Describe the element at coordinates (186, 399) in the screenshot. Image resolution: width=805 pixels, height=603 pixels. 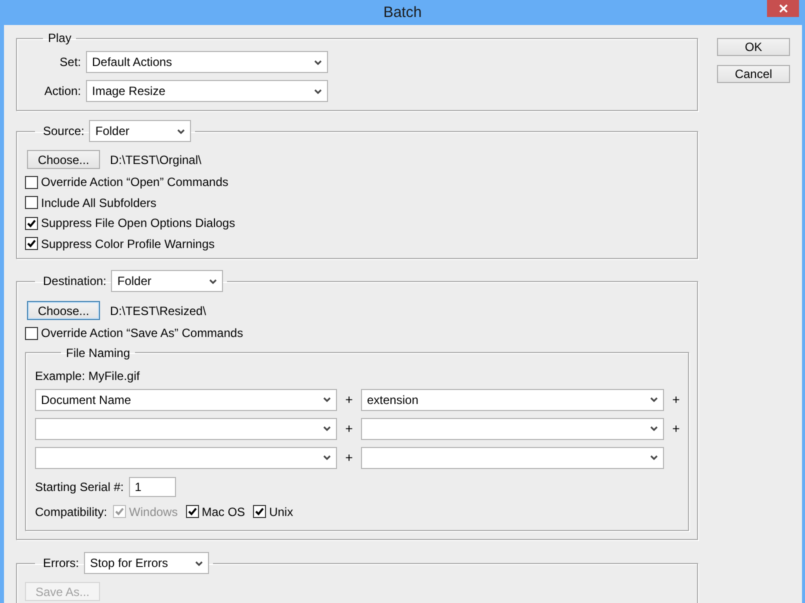
I see `dropdown: Document Name` at that location.